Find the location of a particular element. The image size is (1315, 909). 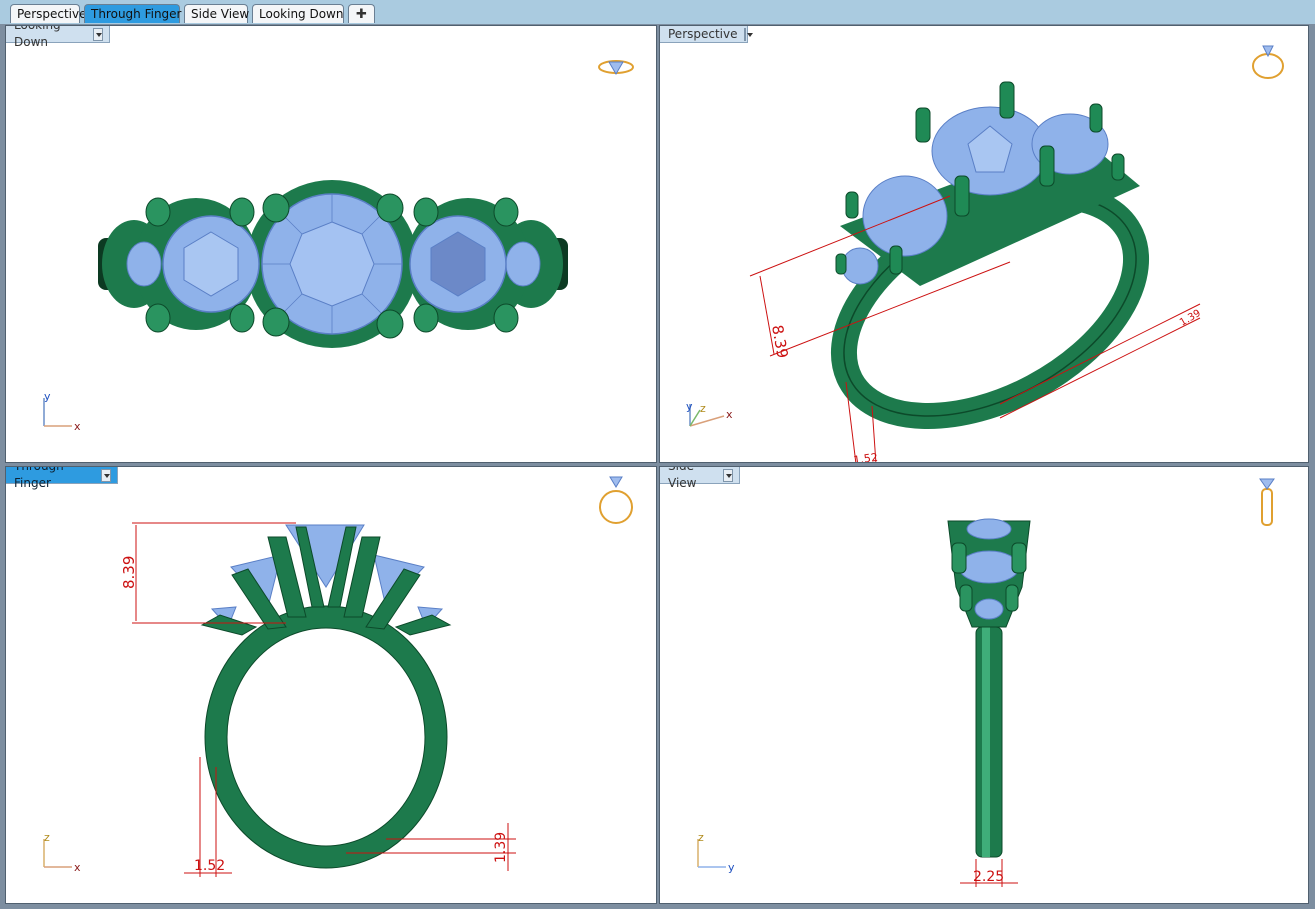

ring-band-edge is located at coordinates (326, 737).